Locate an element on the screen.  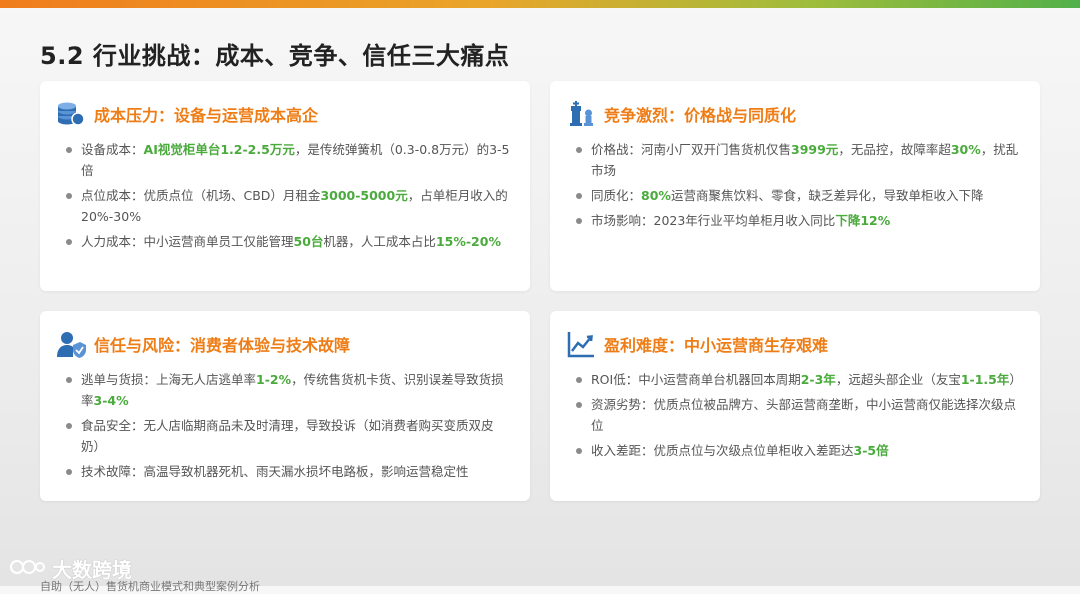
bullet-text: 价格战：河南小厂双开门售货机仅售 is located at coordinates (691, 149).